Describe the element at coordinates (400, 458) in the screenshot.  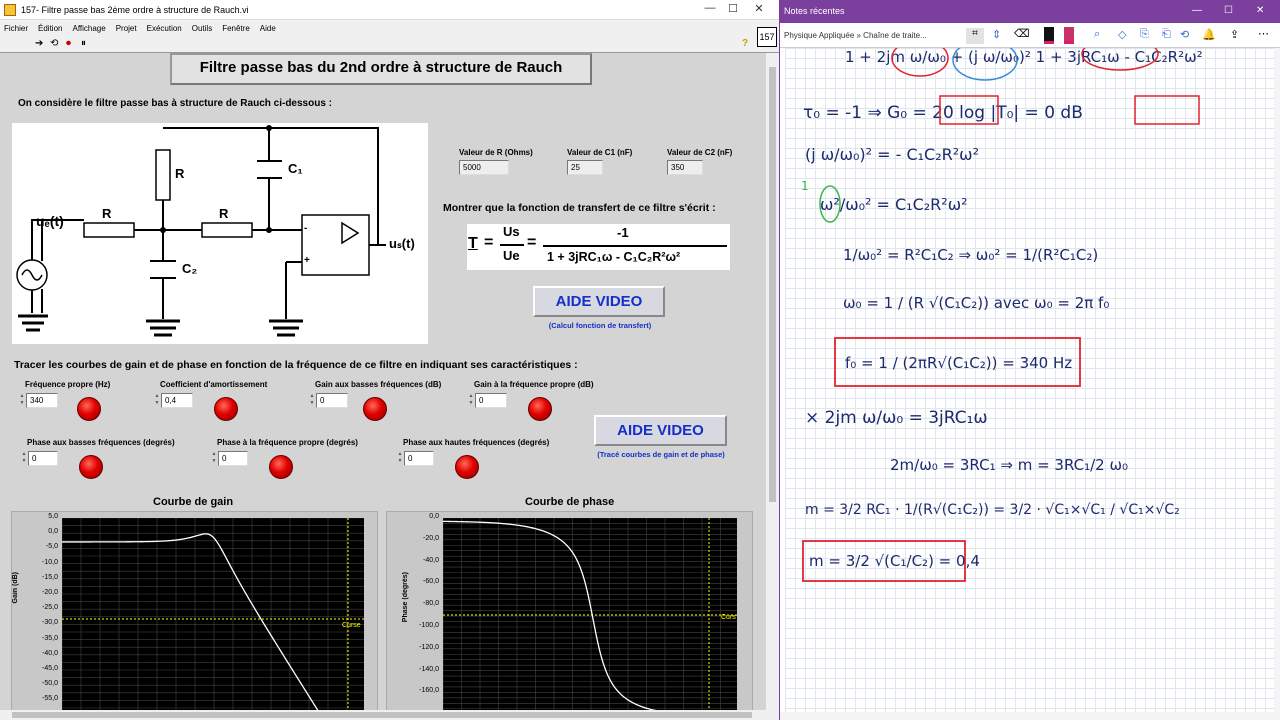
I see `phase-hf-spinner: ▲ ▼` at that location.